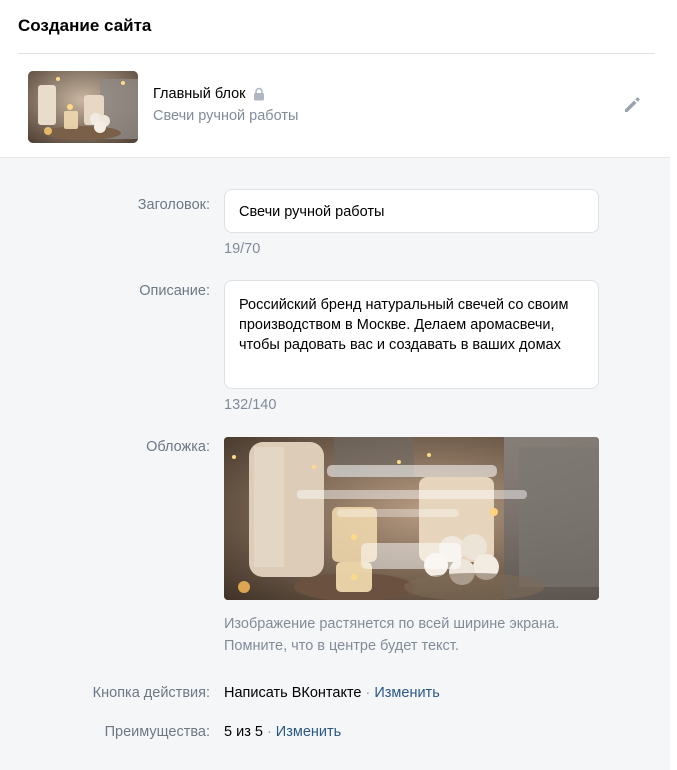  I want to click on title-field: Свечи ручной работы, so click(411, 211).